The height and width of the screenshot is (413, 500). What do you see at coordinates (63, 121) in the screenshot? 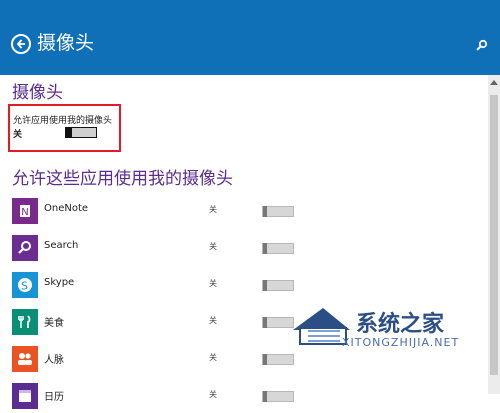
I see `main-setting-label: 允许应用使用我的摄像头` at bounding box center [63, 121].